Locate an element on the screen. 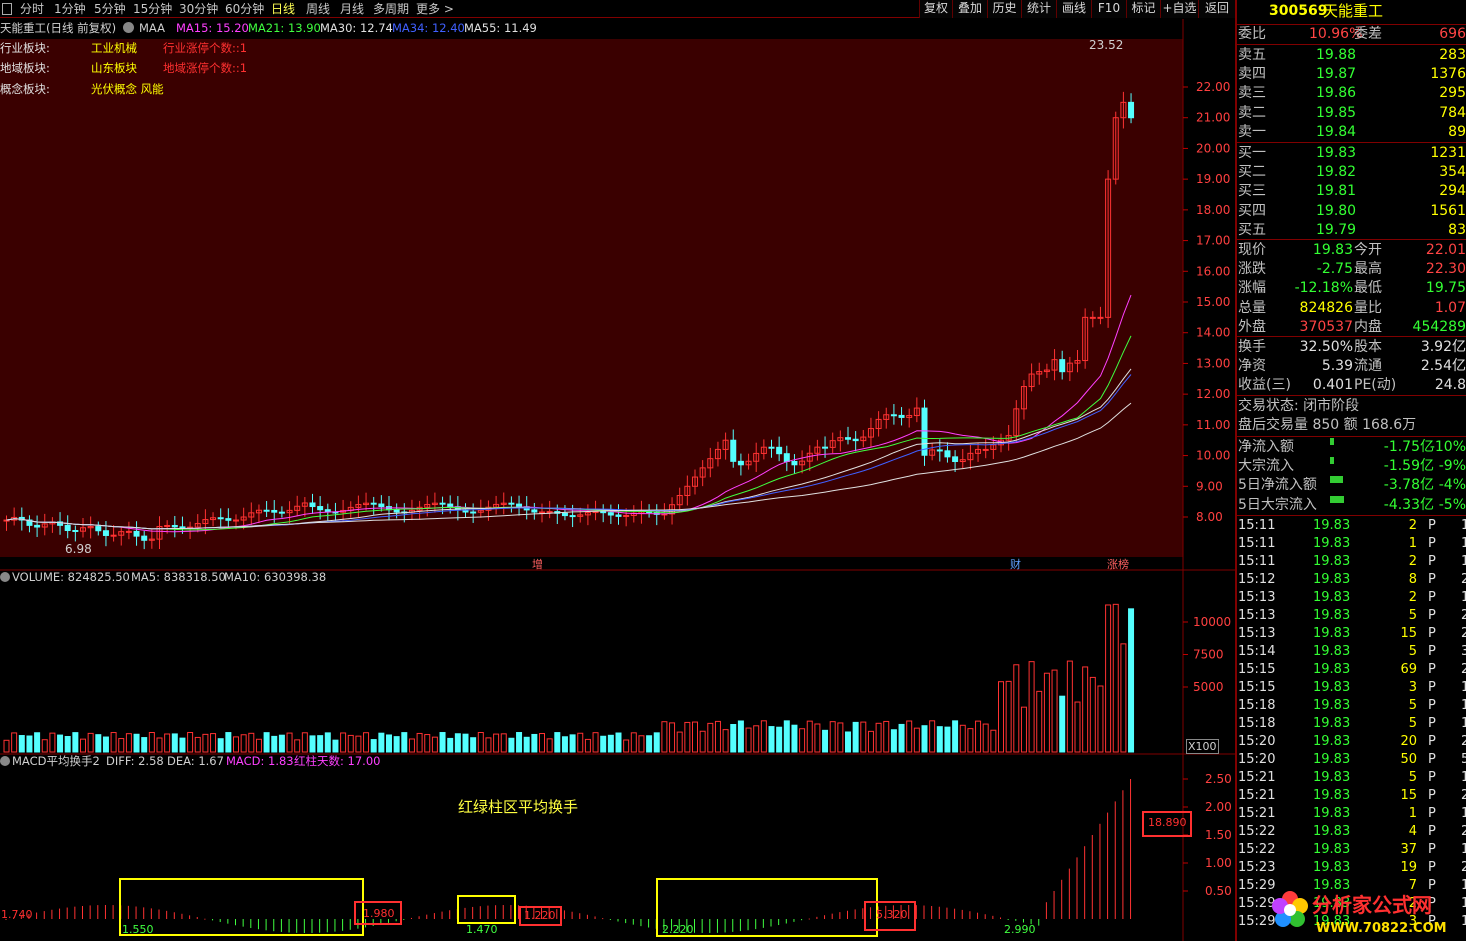  macd-title-note: 红绿柱区平均换手 is located at coordinates (518, 807).